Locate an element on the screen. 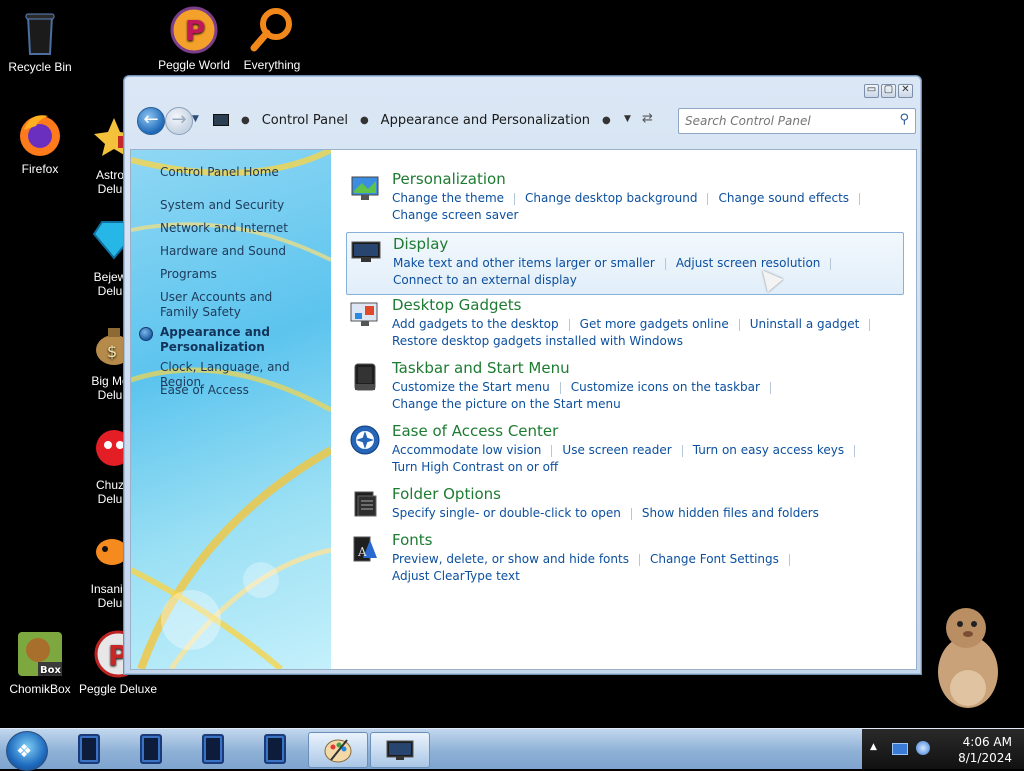  desktop-icon-chomikbox: Box ChomikBox is located at coordinates (40, 663).